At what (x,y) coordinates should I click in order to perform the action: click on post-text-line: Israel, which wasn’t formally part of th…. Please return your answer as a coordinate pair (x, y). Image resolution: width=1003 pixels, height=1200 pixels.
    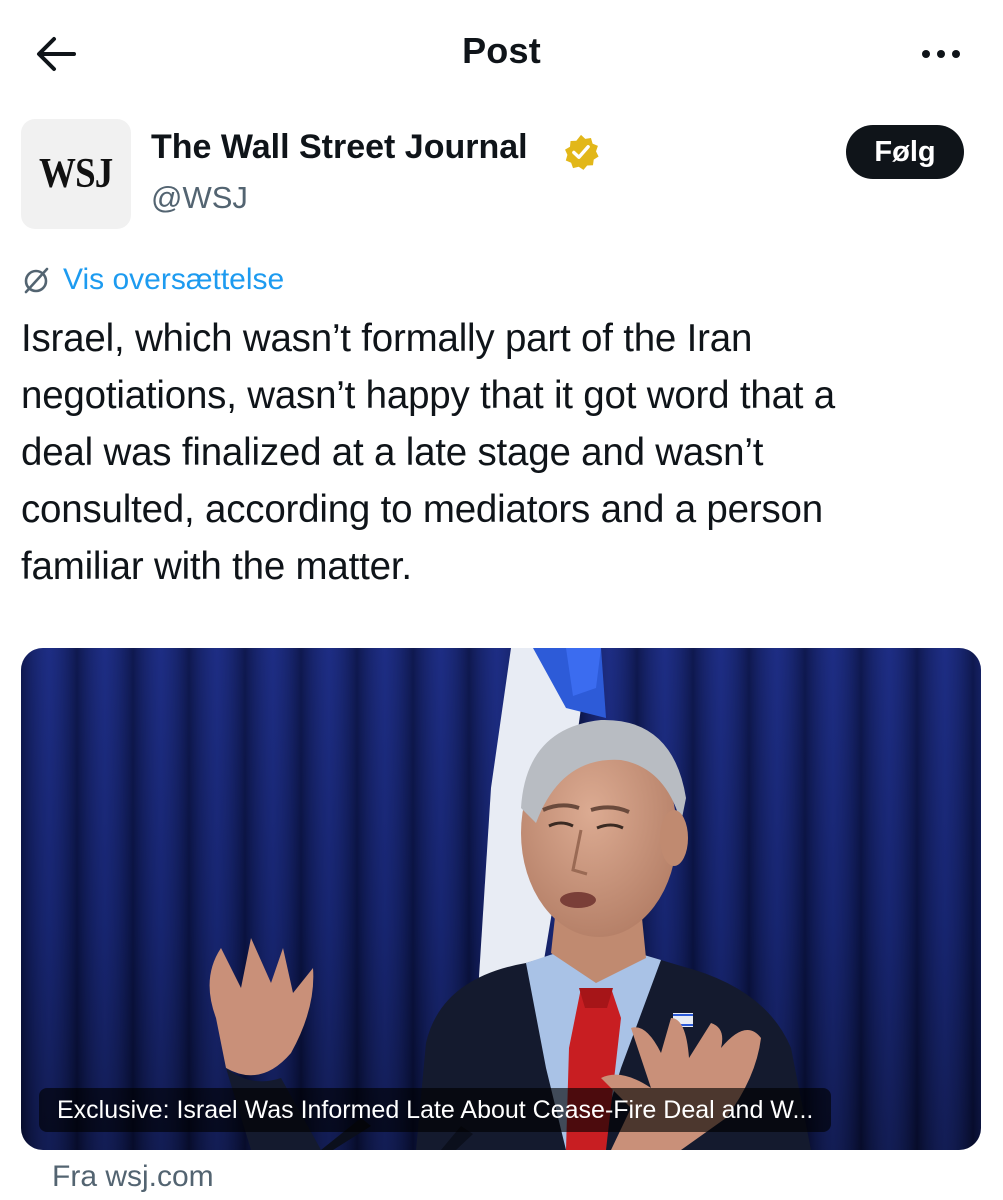
    Looking at the image, I should click on (387, 338).